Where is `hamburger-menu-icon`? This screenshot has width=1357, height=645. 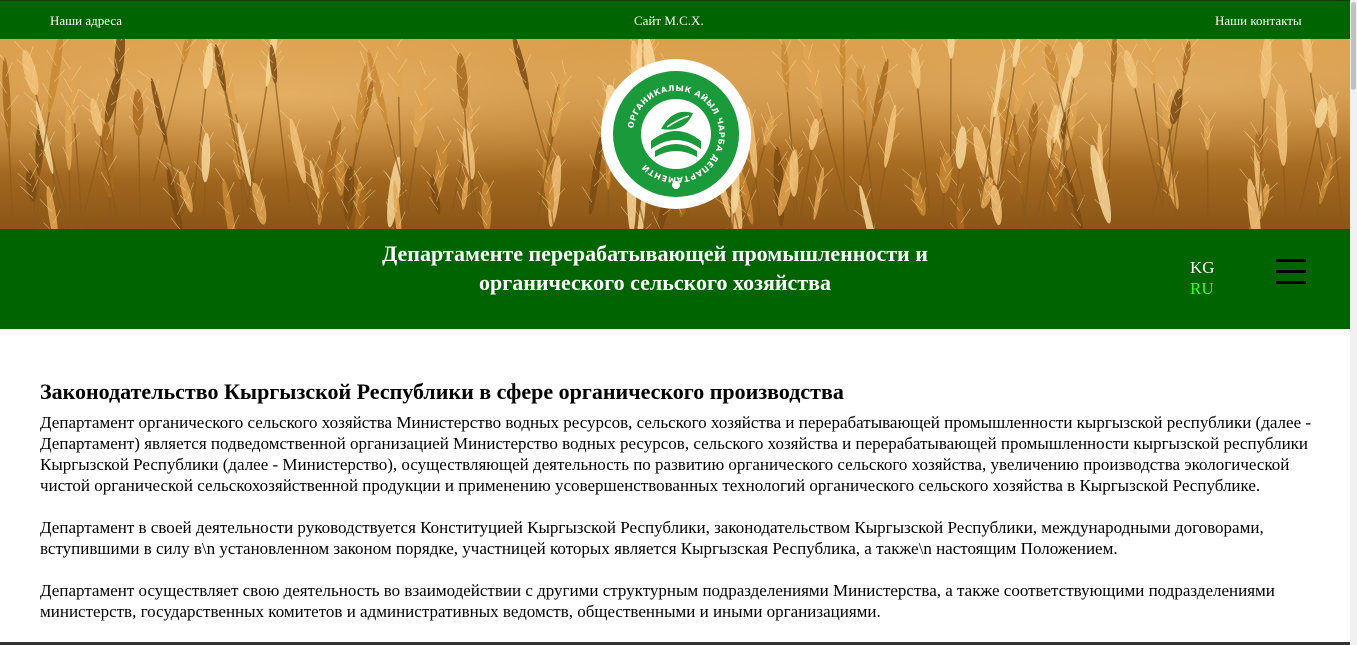
hamburger-menu-icon is located at coordinates (1291, 272).